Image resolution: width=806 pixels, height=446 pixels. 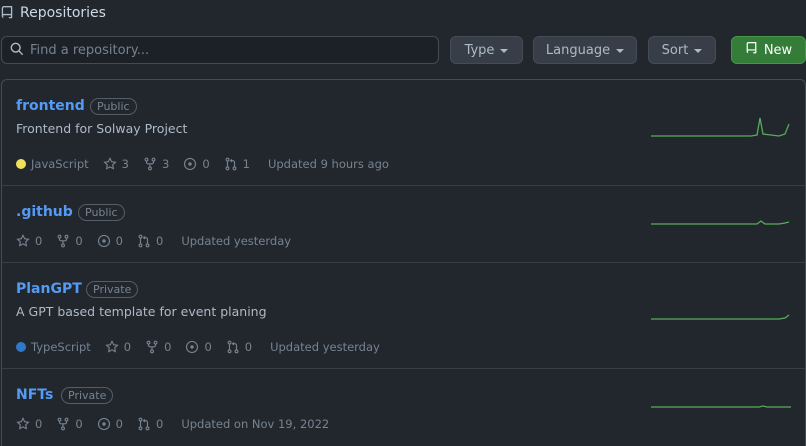 What do you see at coordinates (675, 50) in the screenshot?
I see `sort-label: Sort` at bounding box center [675, 50].